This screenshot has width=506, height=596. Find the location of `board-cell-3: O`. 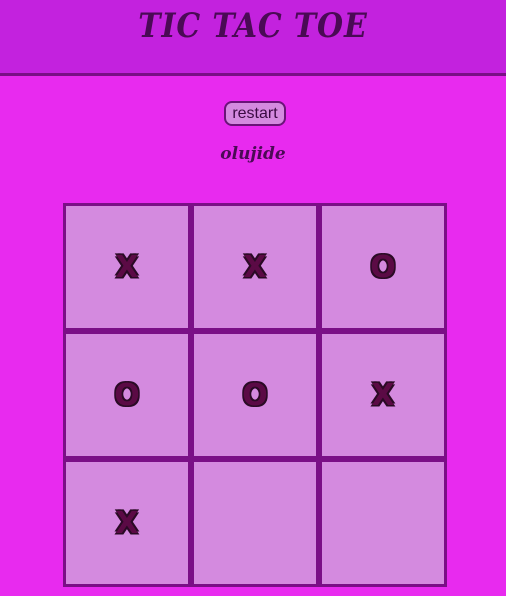

board-cell-3: O is located at coordinates (383, 267).